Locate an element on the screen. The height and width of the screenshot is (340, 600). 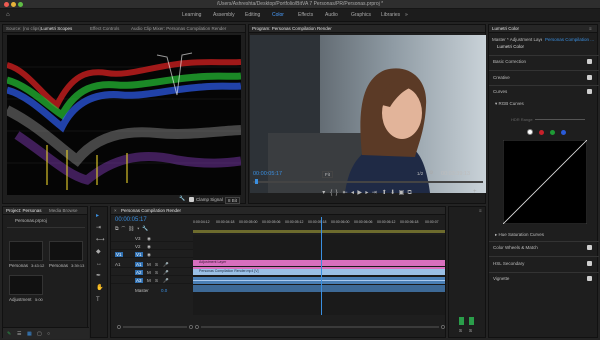
wrench-icon: 🔧 is located at coordinates (182, 199).